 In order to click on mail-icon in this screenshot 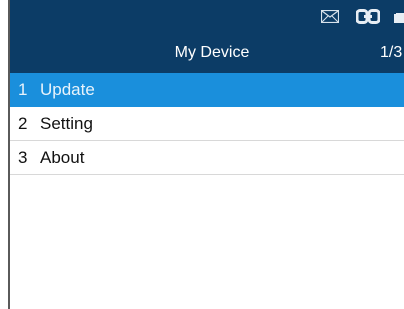, I will do `click(330, 16)`.